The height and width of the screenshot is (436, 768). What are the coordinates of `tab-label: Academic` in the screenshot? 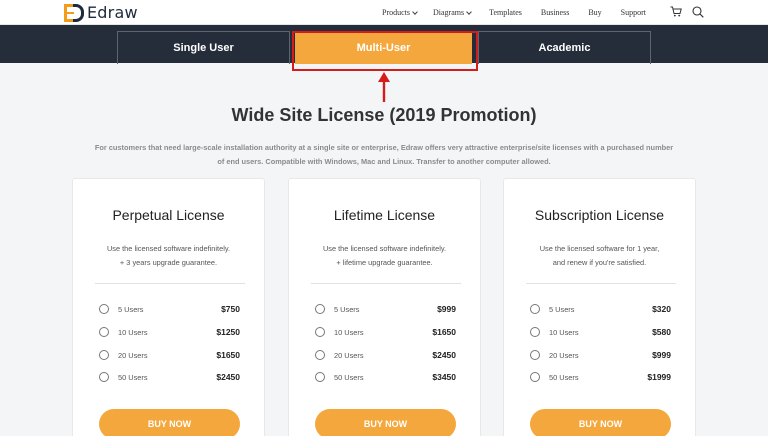 It's located at (564, 48).